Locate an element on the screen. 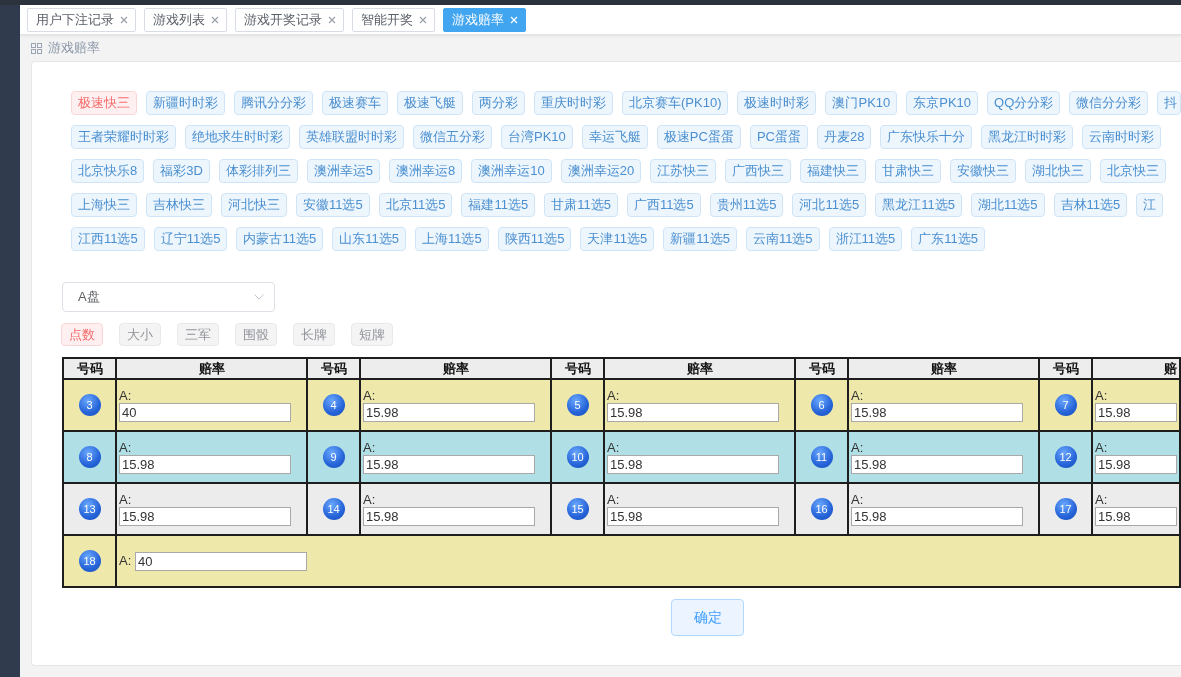 The height and width of the screenshot is (677, 1181). game-tag: 两分彩 is located at coordinates (498, 103).